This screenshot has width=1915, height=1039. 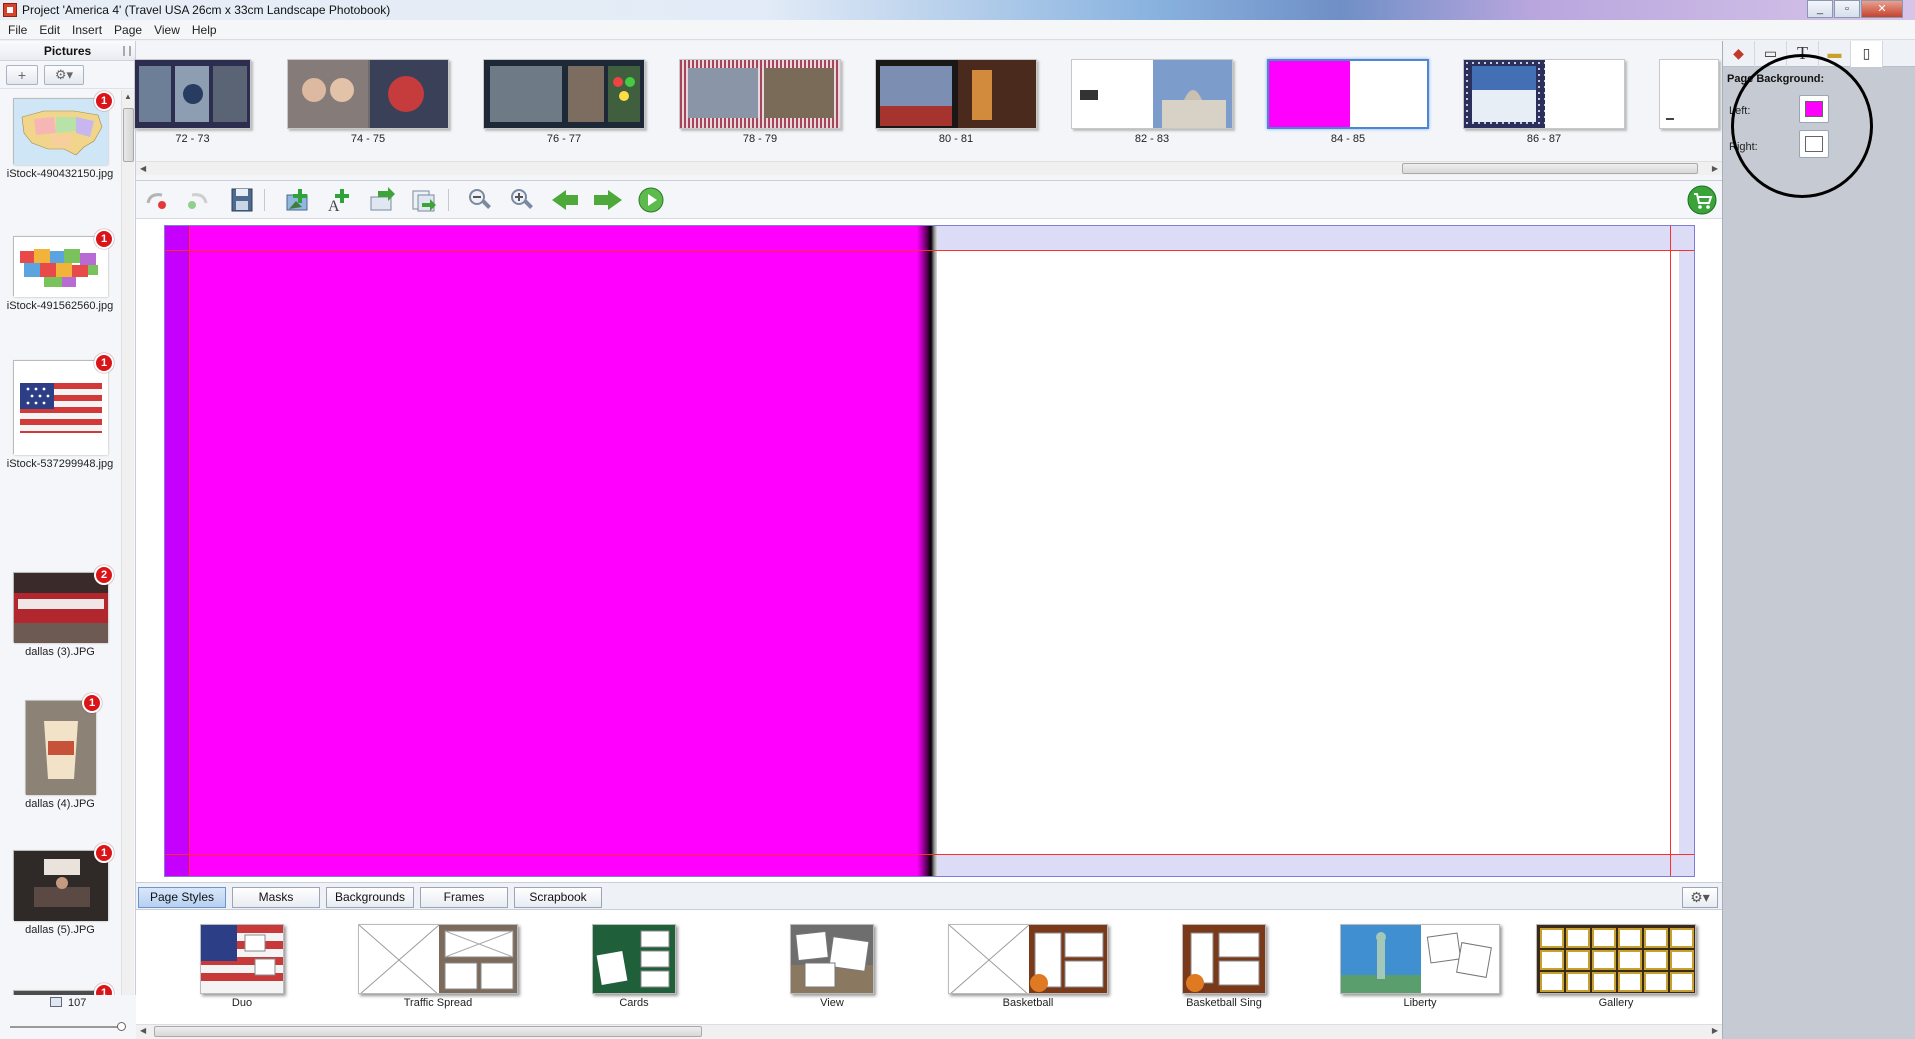 I want to click on spread-thumbnail: 78 - 79, so click(x=760, y=102).